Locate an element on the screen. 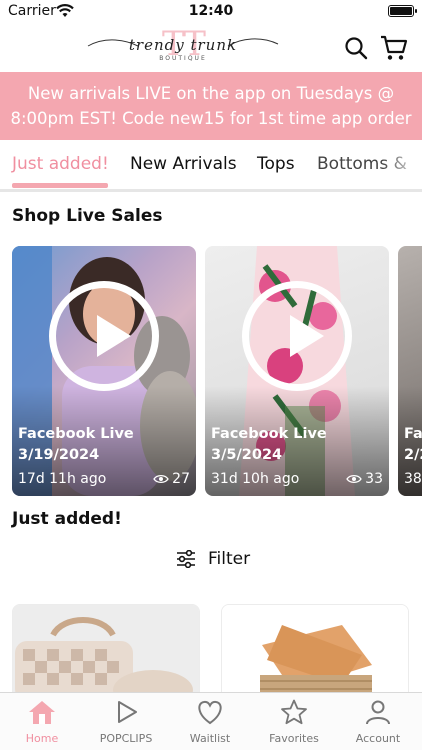 This screenshot has height=750, width=422. live-platform: Fa is located at coordinates (413, 434).